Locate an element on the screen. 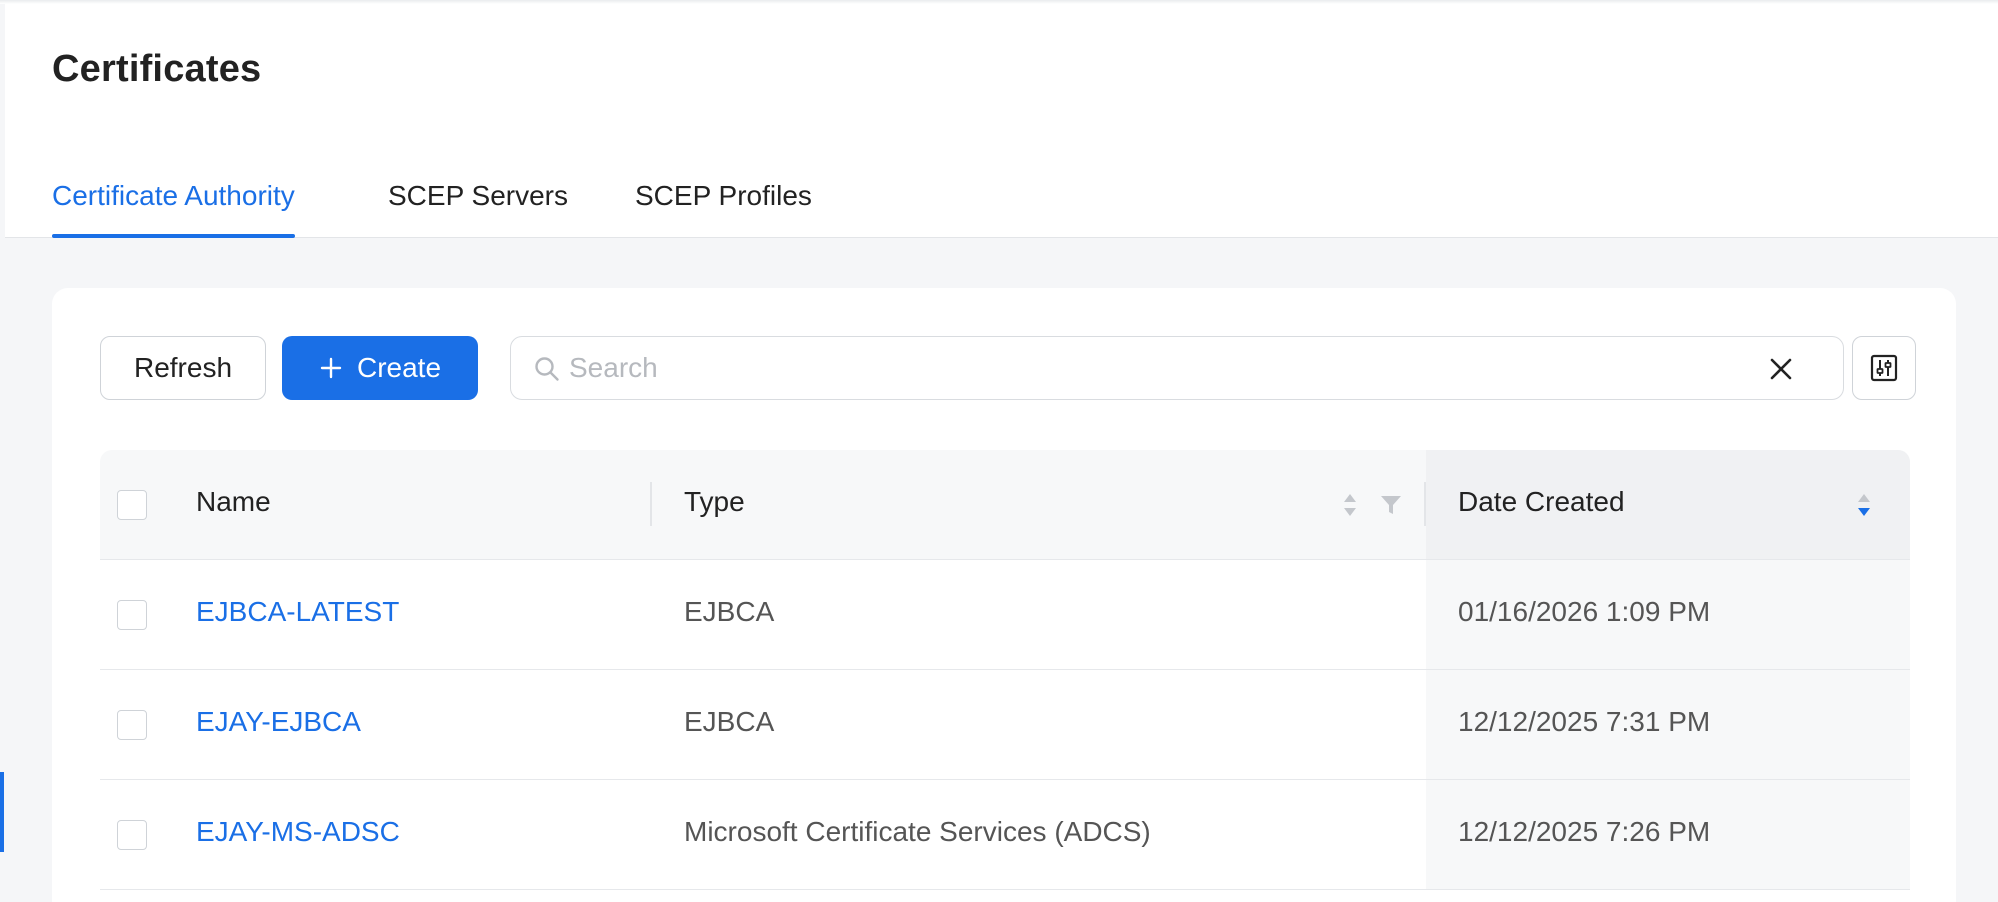 The image size is (1998, 902). table-header-row: Name Type Date Created is located at coordinates (1005, 505).